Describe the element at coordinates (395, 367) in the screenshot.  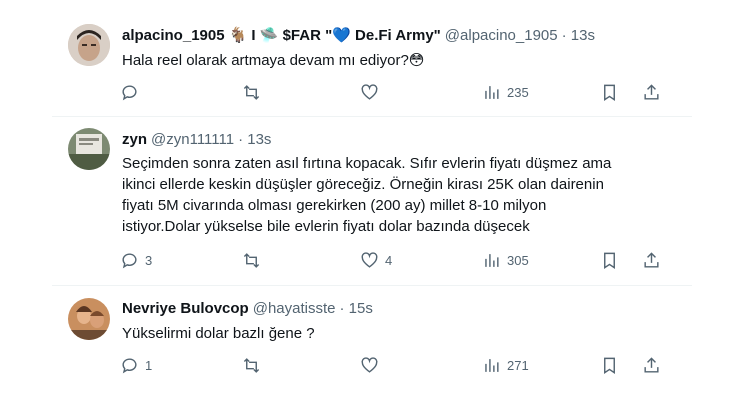
I see `tweet-actions: 1 271` at that location.